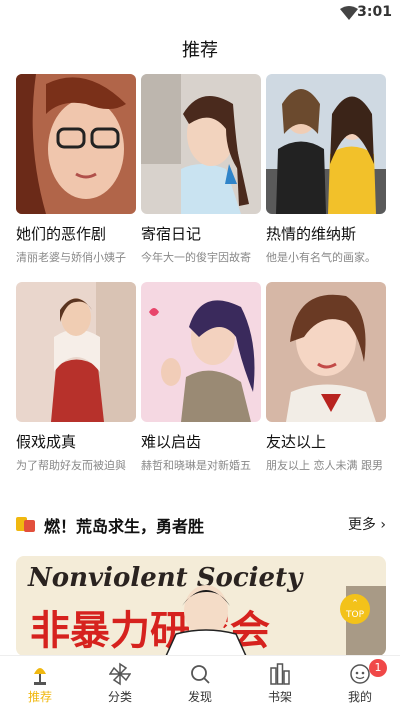  Describe the element at coordinates (199, 697) in the screenshot. I see `tab-label: 发现` at that location.